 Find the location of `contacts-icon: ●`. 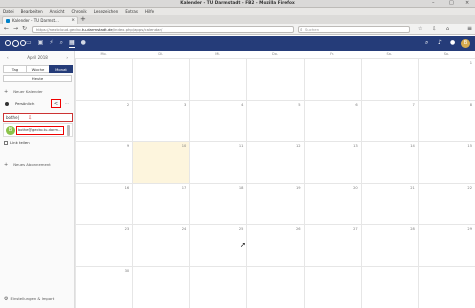

contacts-icon: ● is located at coordinates (83, 43).